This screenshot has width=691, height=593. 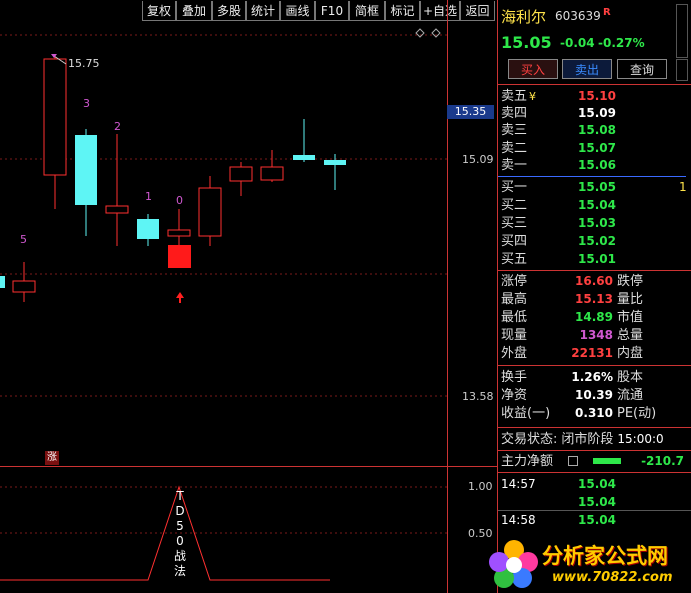 What do you see at coordinates (587, 563) in the screenshot?
I see `watermark: 分析家公式网 www.70822.com` at bounding box center [587, 563].